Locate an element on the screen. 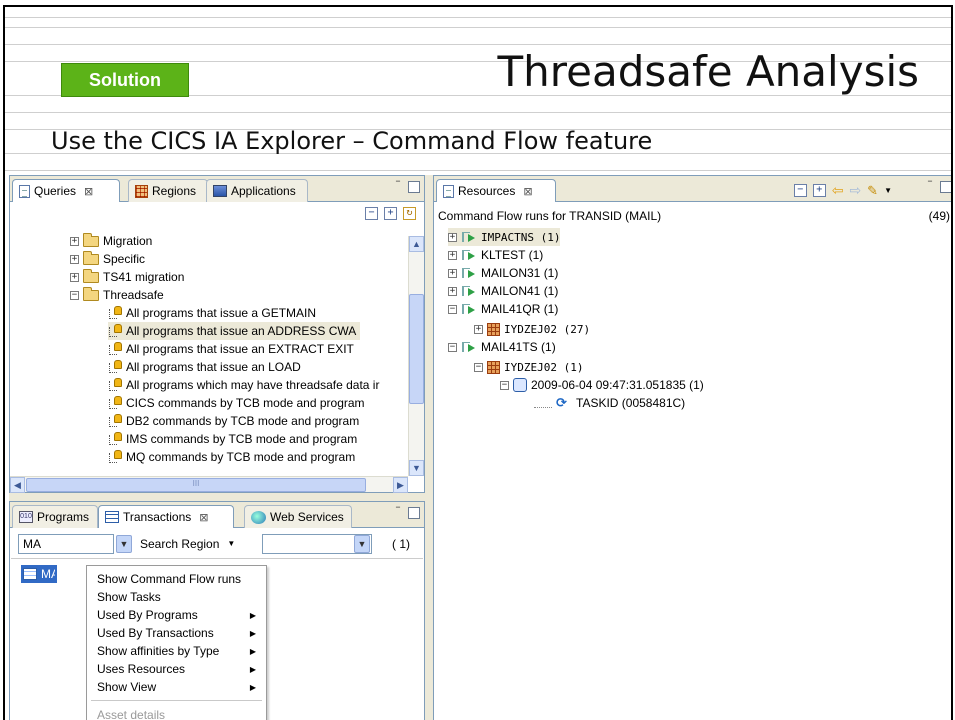 The image size is (955, 720). menu-item-show-affinities-by-type: Show affinities by Type ▶ is located at coordinates (176, 651).